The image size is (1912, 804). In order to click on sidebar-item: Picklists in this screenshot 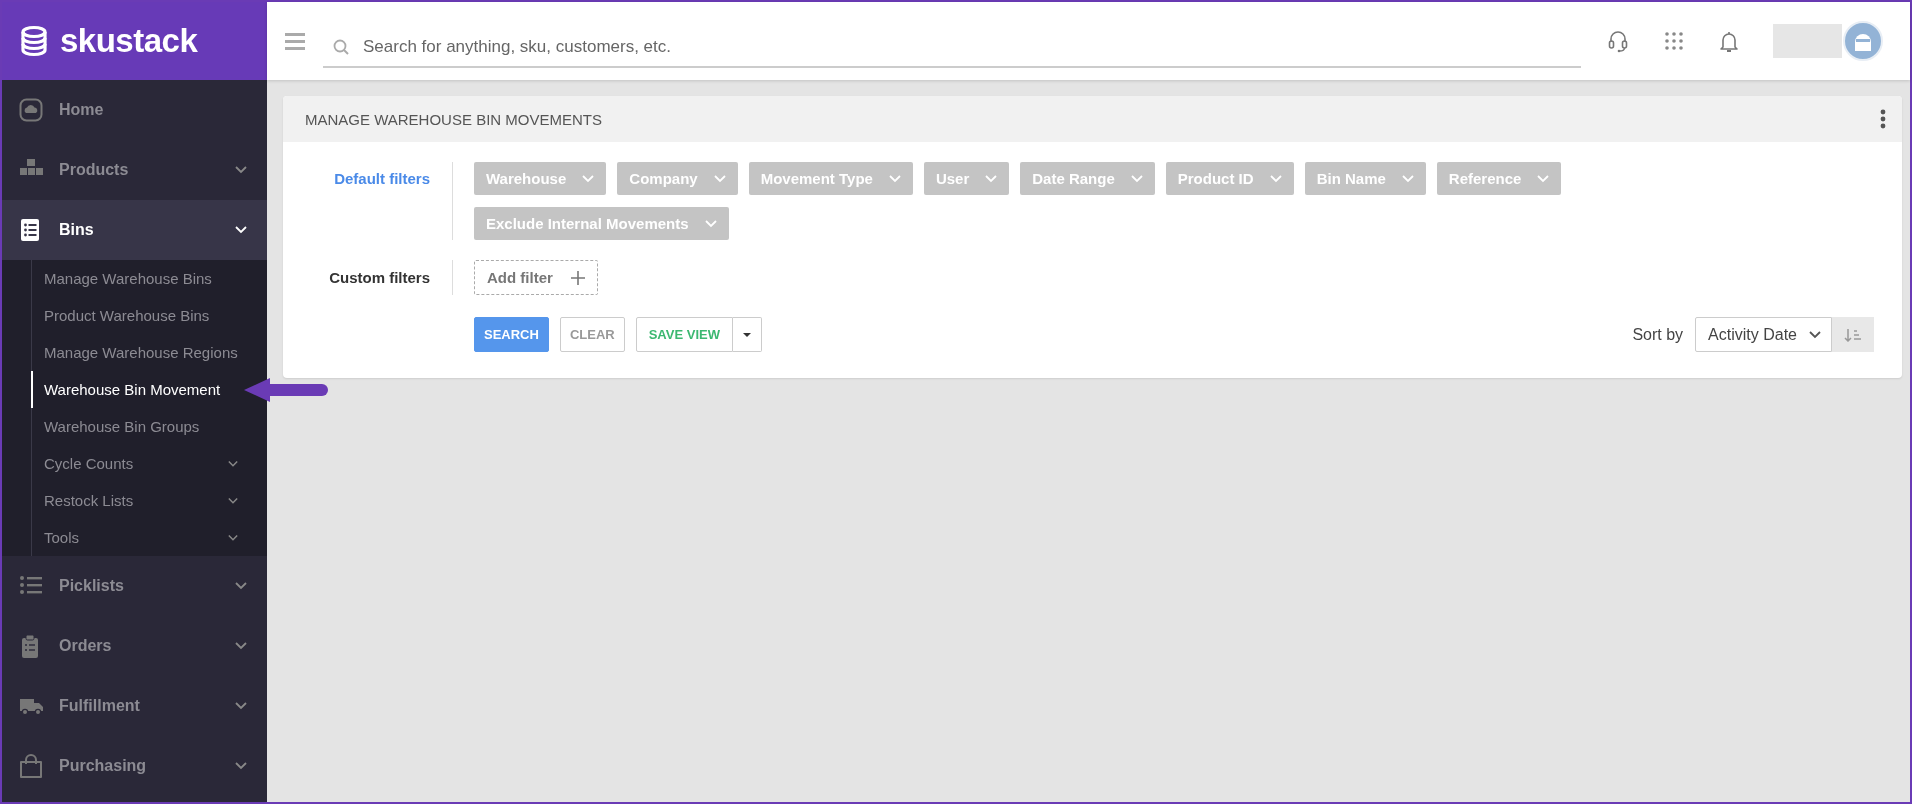, I will do `click(134, 586)`.